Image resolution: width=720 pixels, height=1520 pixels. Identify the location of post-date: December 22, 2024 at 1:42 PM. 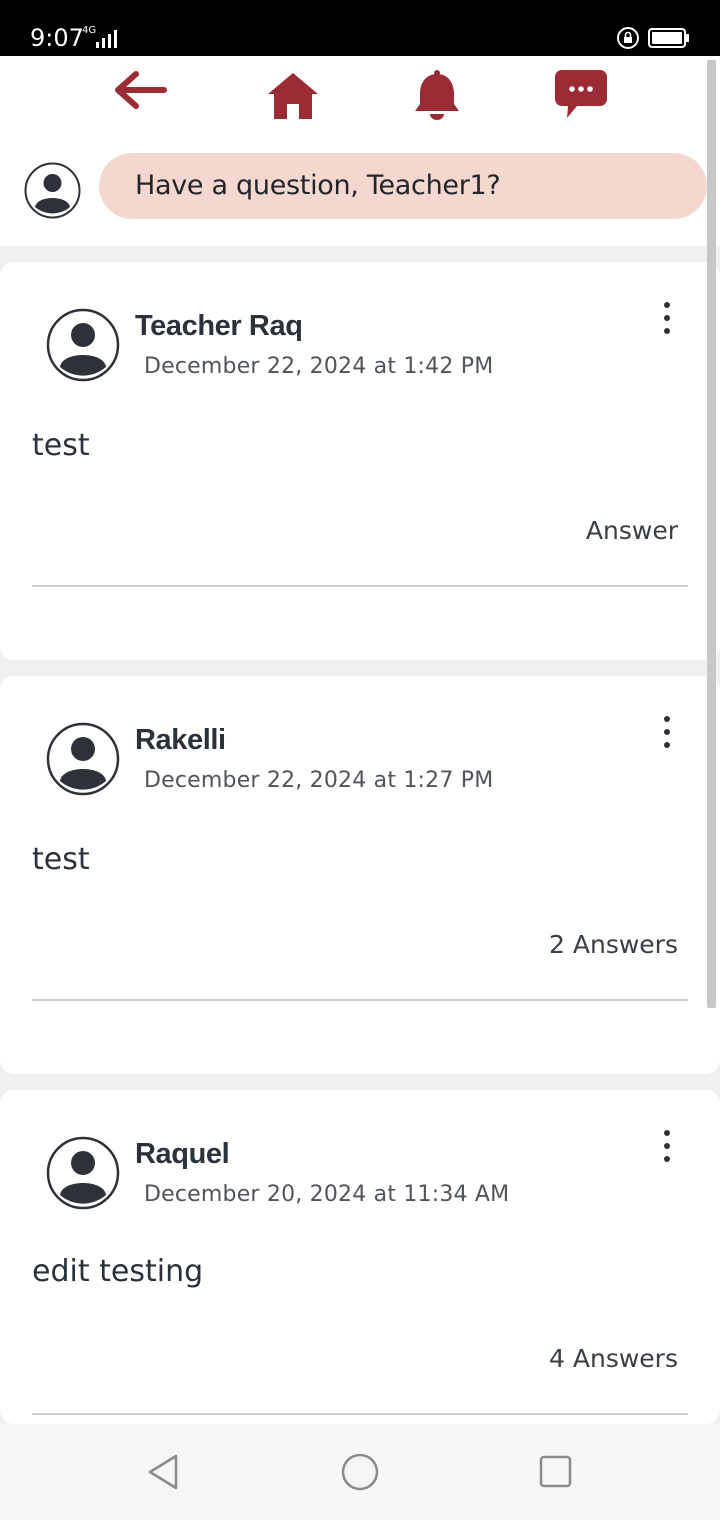
(319, 366).